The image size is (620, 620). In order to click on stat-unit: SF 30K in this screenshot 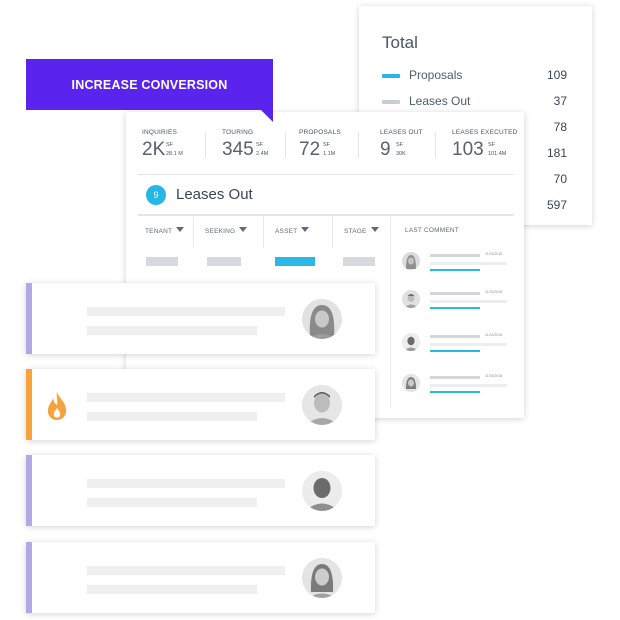, I will do `click(401, 150)`.